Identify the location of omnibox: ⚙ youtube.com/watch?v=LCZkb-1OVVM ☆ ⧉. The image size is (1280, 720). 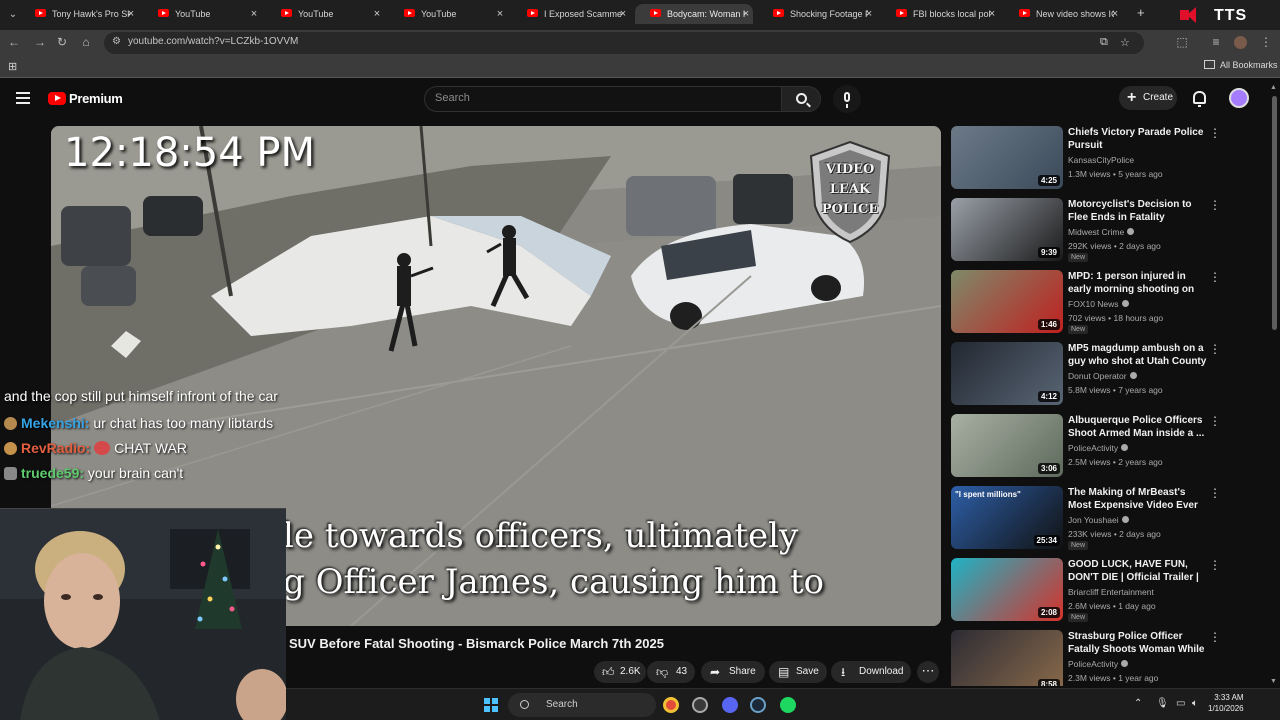
(624, 43).